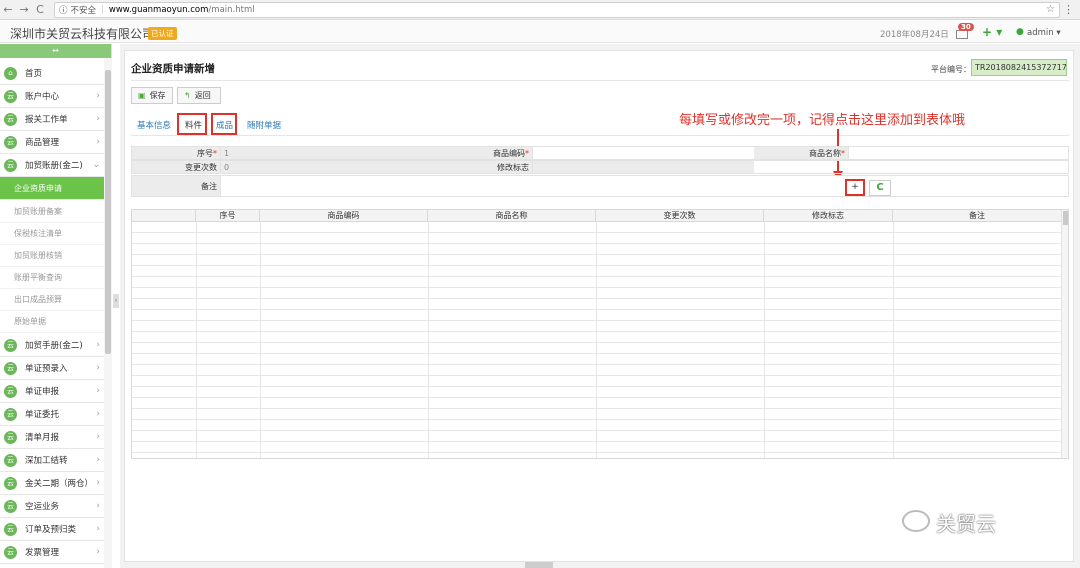  Describe the element at coordinates (199, 95) in the screenshot. I see `back-button: ↰ 返回` at that location.